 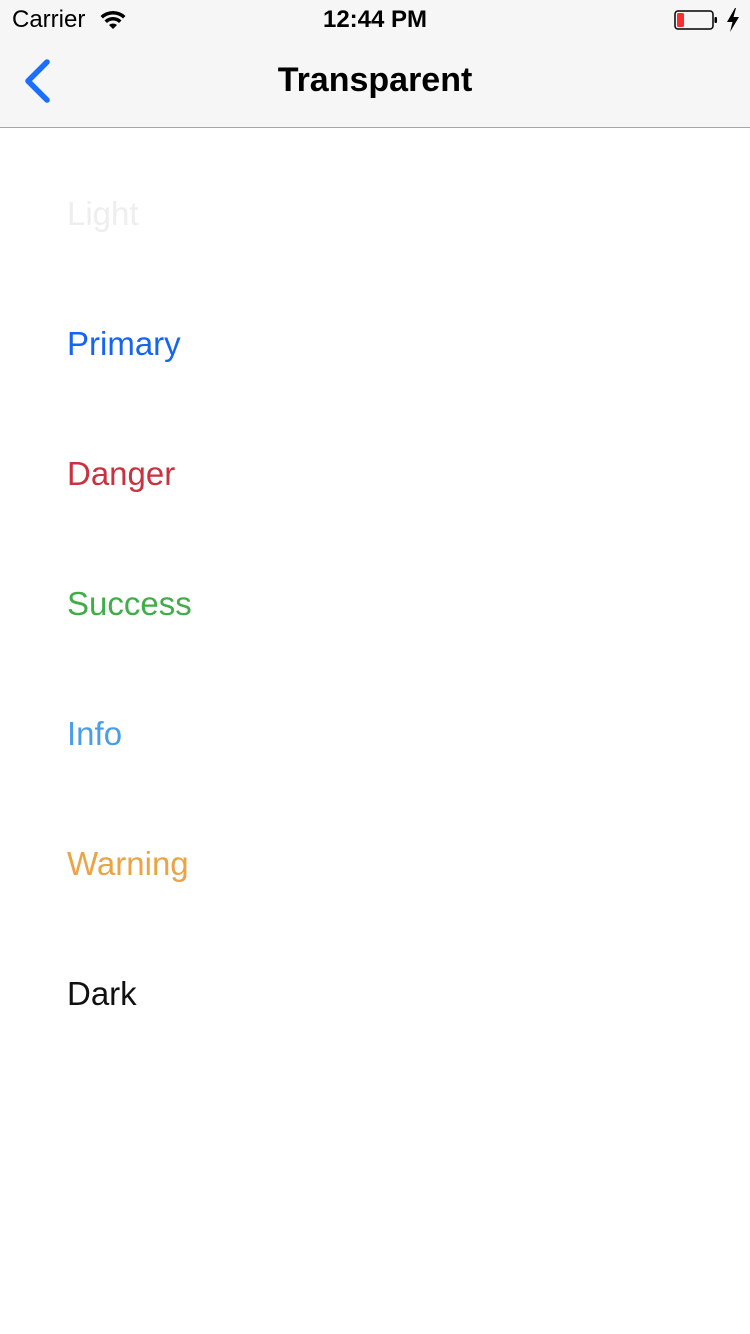 What do you see at coordinates (102, 1002) in the screenshot?
I see `dark-button: Dark` at bounding box center [102, 1002].